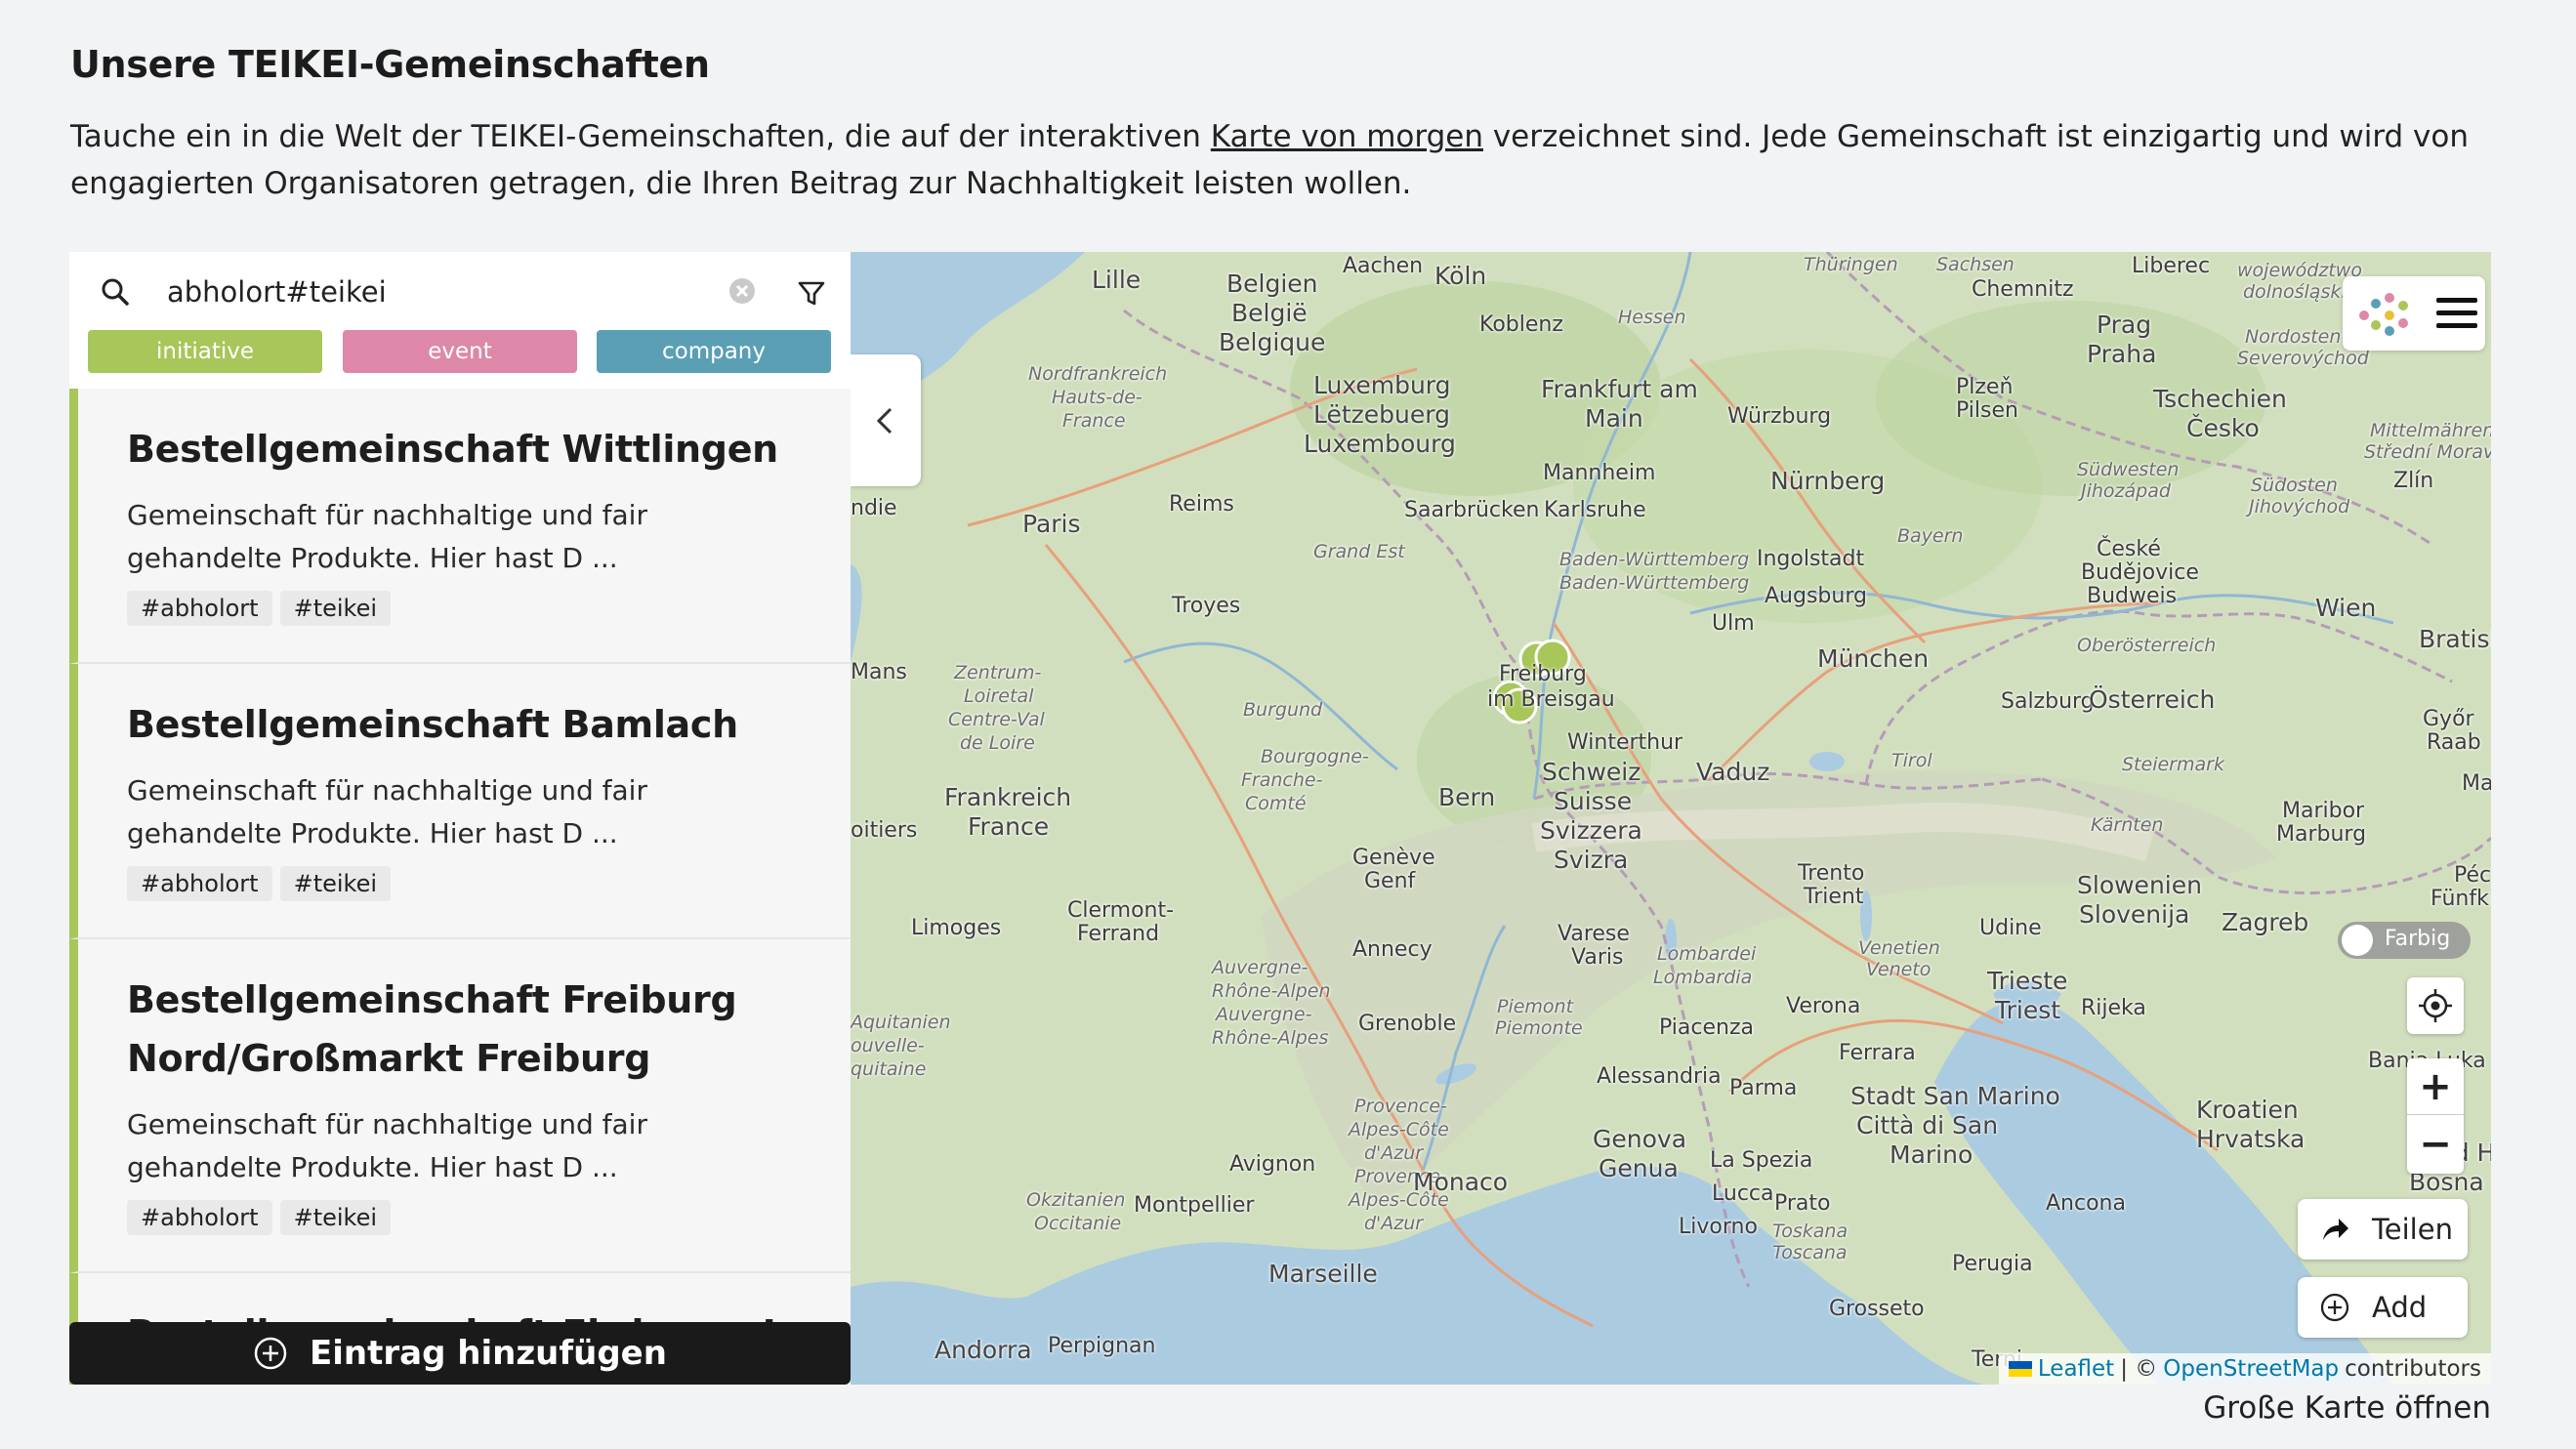 The height and width of the screenshot is (1449, 2576). What do you see at coordinates (1639, 1168) in the screenshot?
I see `map-label: Genua` at bounding box center [1639, 1168].